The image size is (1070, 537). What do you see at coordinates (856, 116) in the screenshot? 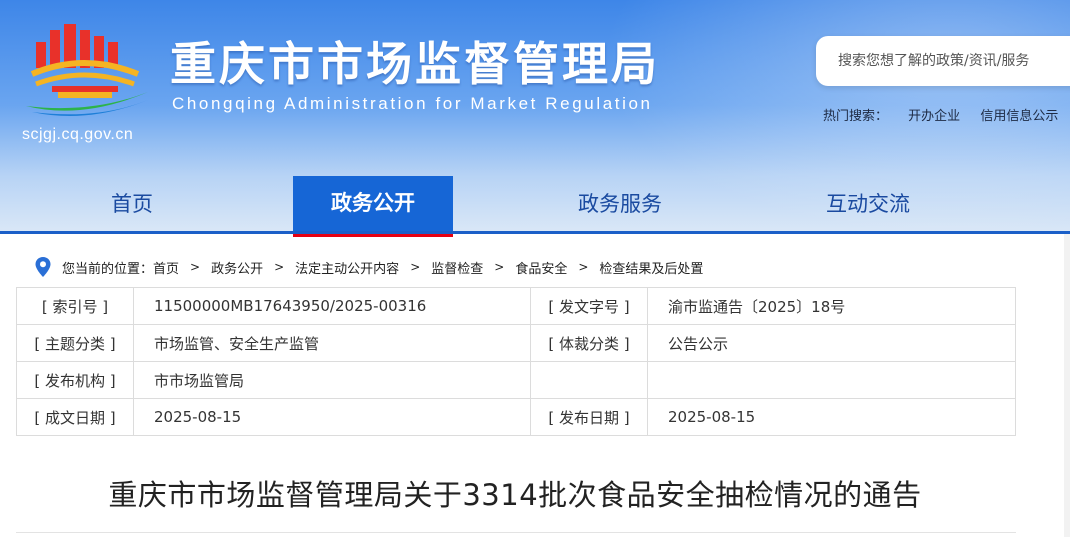
I see `hot-search-label: 热门搜索：` at bounding box center [856, 116].